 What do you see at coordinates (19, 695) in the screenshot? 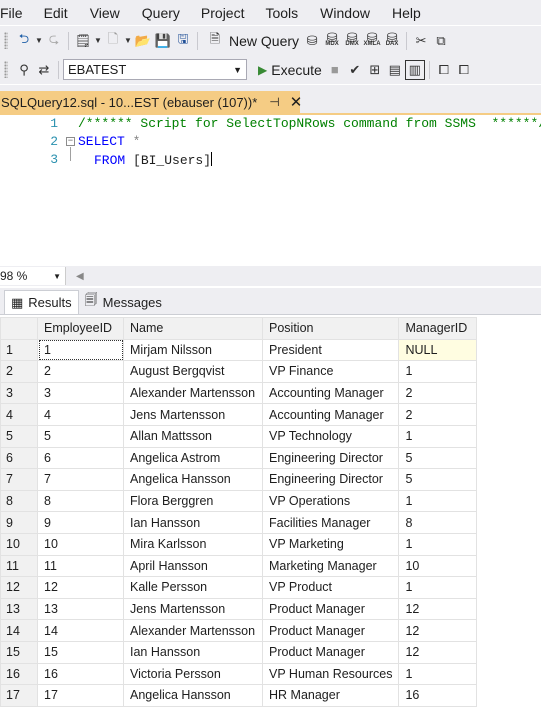
I see `row-number: 17` at bounding box center [19, 695].